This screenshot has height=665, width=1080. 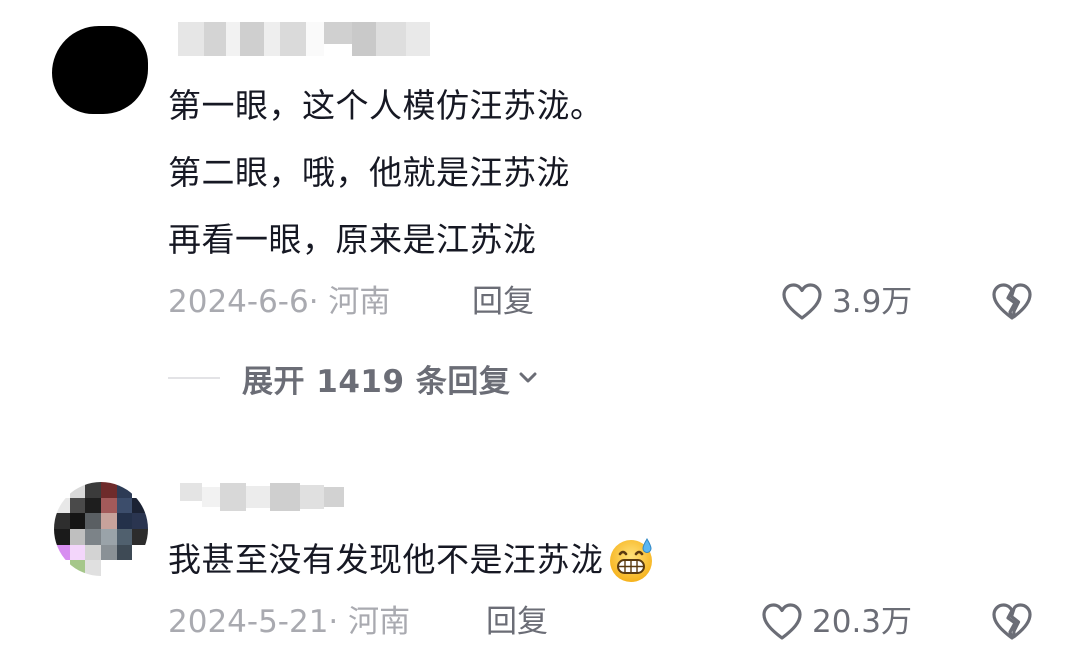 I want to click on comment-text-line: 第二眼，哦，他就是汪苏泷, so click(x=369, y=172).